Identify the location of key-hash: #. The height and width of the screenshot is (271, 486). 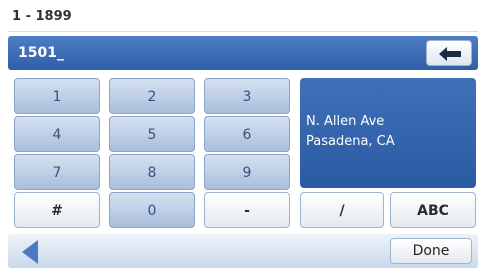
(57, 210).